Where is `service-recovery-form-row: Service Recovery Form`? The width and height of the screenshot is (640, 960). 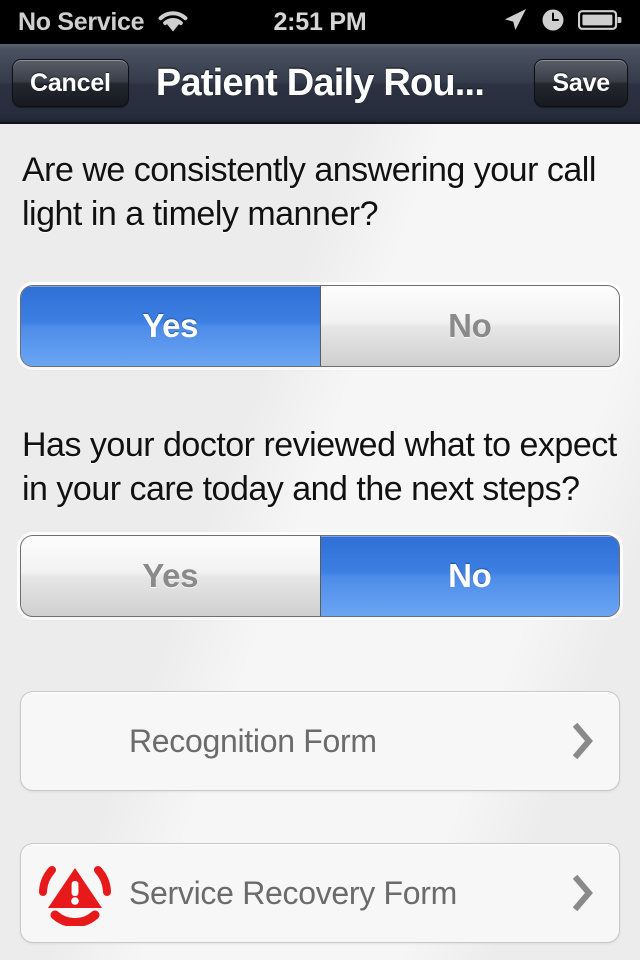 service-recovery-form-row: Service Recovery Form is located at coordinates (320, 893).